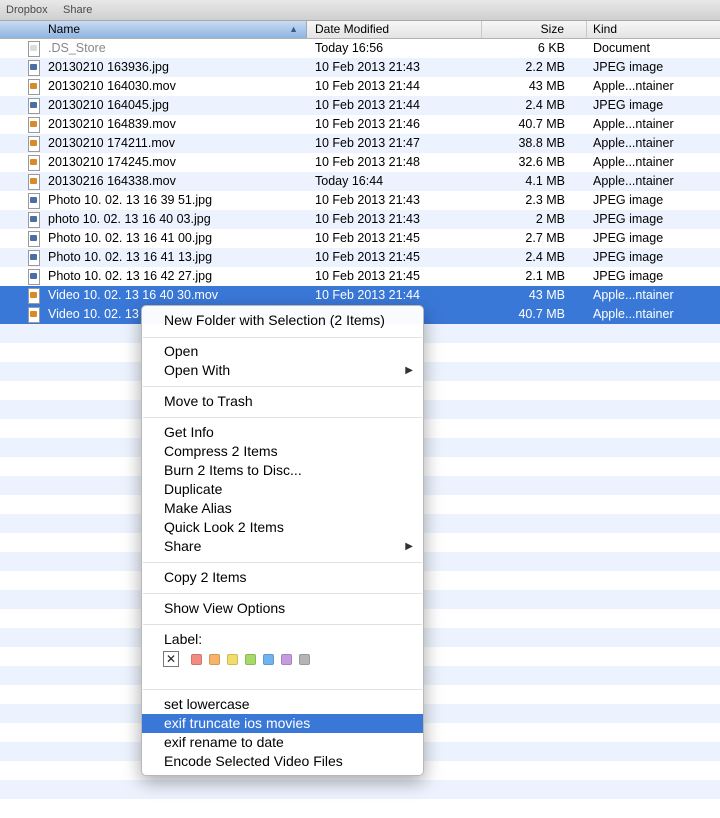 This screenshot has width=720, height=818. What do you see at coordinates (243, 659) in the screenshot?
I see `label-color-picker: ✕` at bounding box center [243, 659].